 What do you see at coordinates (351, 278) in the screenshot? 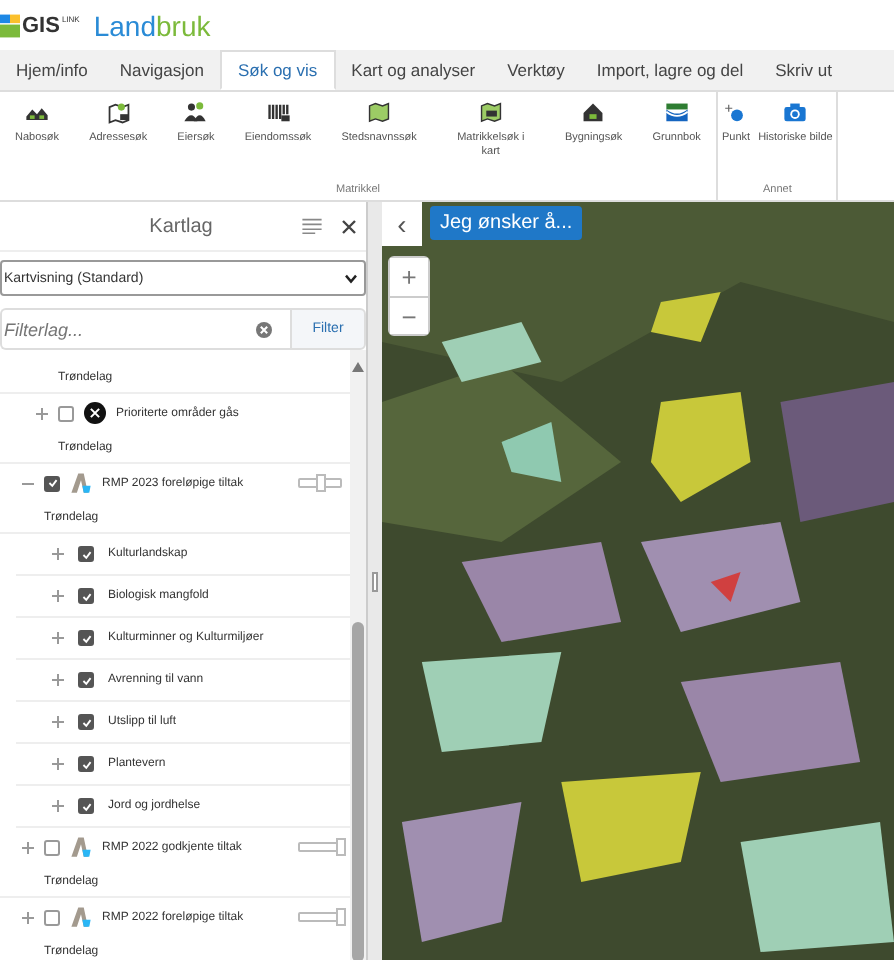
I see `chevron-down-icon` at bounding box center [351, 278].